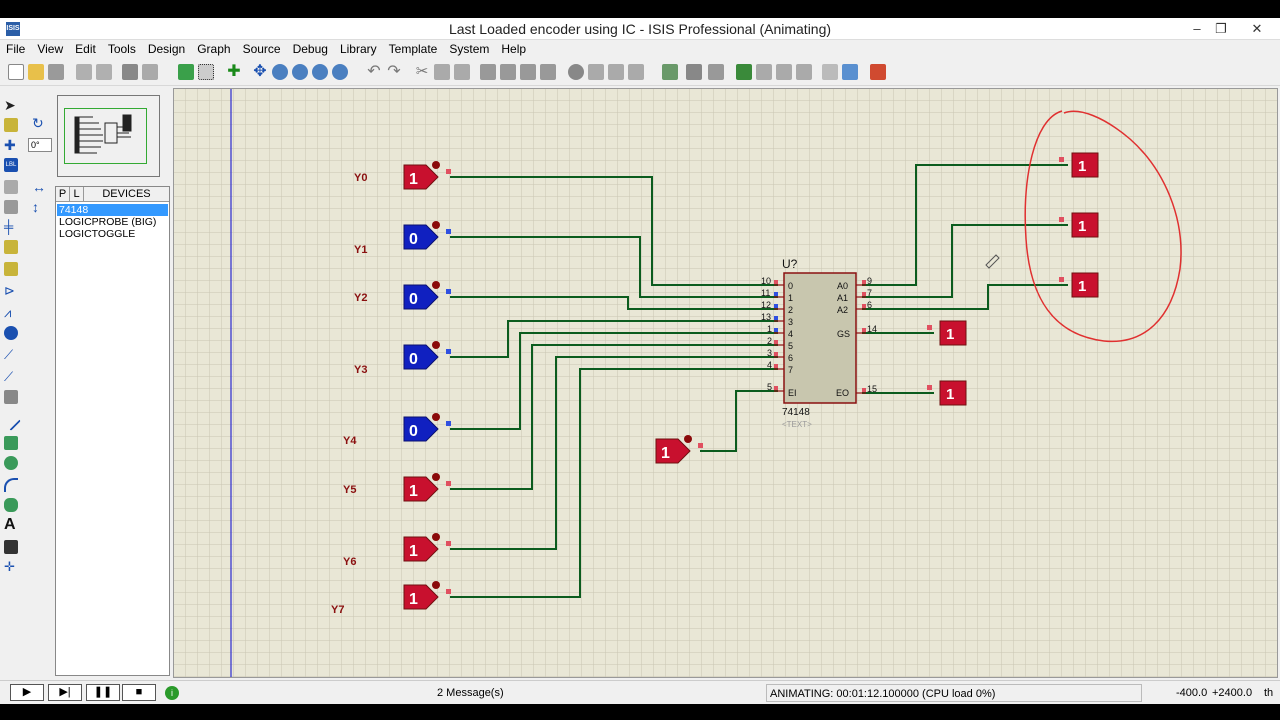  I want to click on device-item-logictoggle: LOGICTOGGLE, so click(112, 234).